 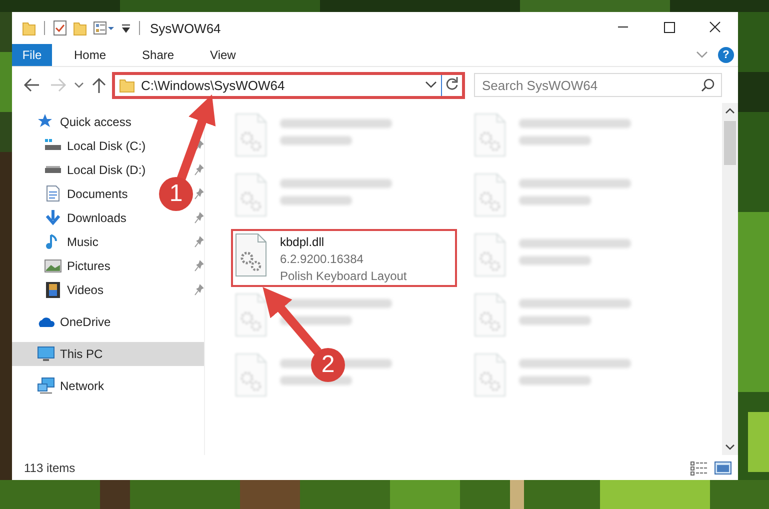 What do you see at coordinates (104, 28) in the screenshot?
I see `properties-icon` at bounding box center [104, 28].